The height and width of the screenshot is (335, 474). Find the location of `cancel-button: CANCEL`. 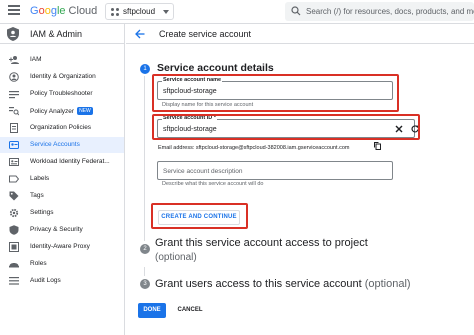

cancel-button: CANCEL is located at coordinates (190, 310).